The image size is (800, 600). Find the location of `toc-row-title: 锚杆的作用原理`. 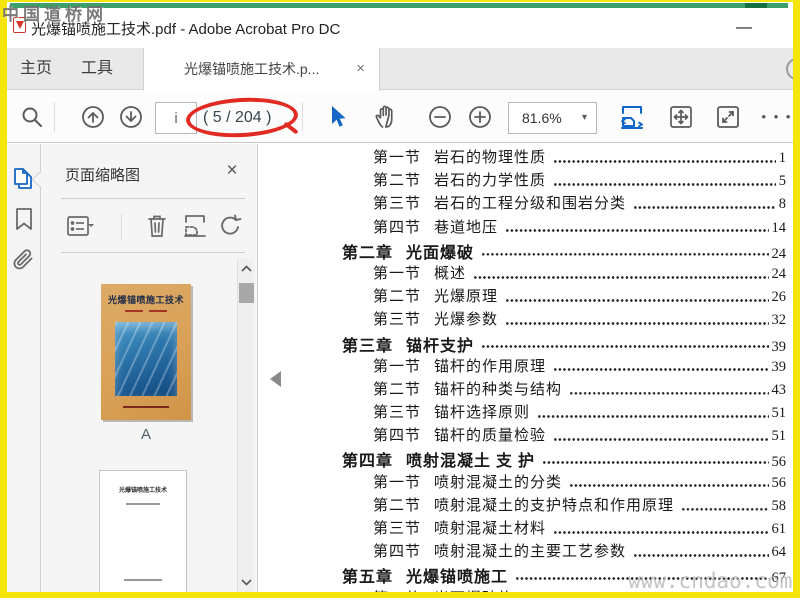

toc-row-title: 锚杆的作用原理 is located at coordinates (490, 366).